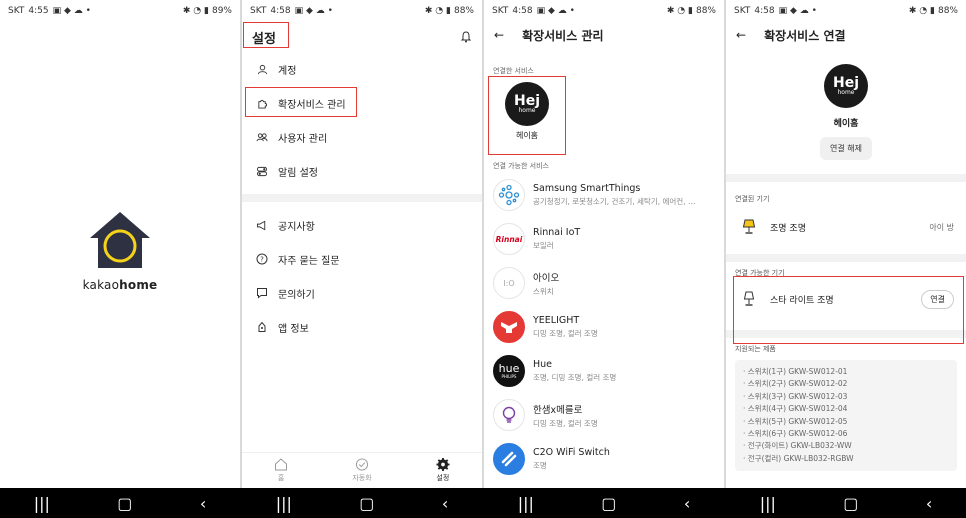 The height and width of the screenshot is (518, 966). What do you see at coordinates (362, 327) in the screenshot?
I see `menu-item-app-info: 앱 정보` at bounding box center [362, 327].